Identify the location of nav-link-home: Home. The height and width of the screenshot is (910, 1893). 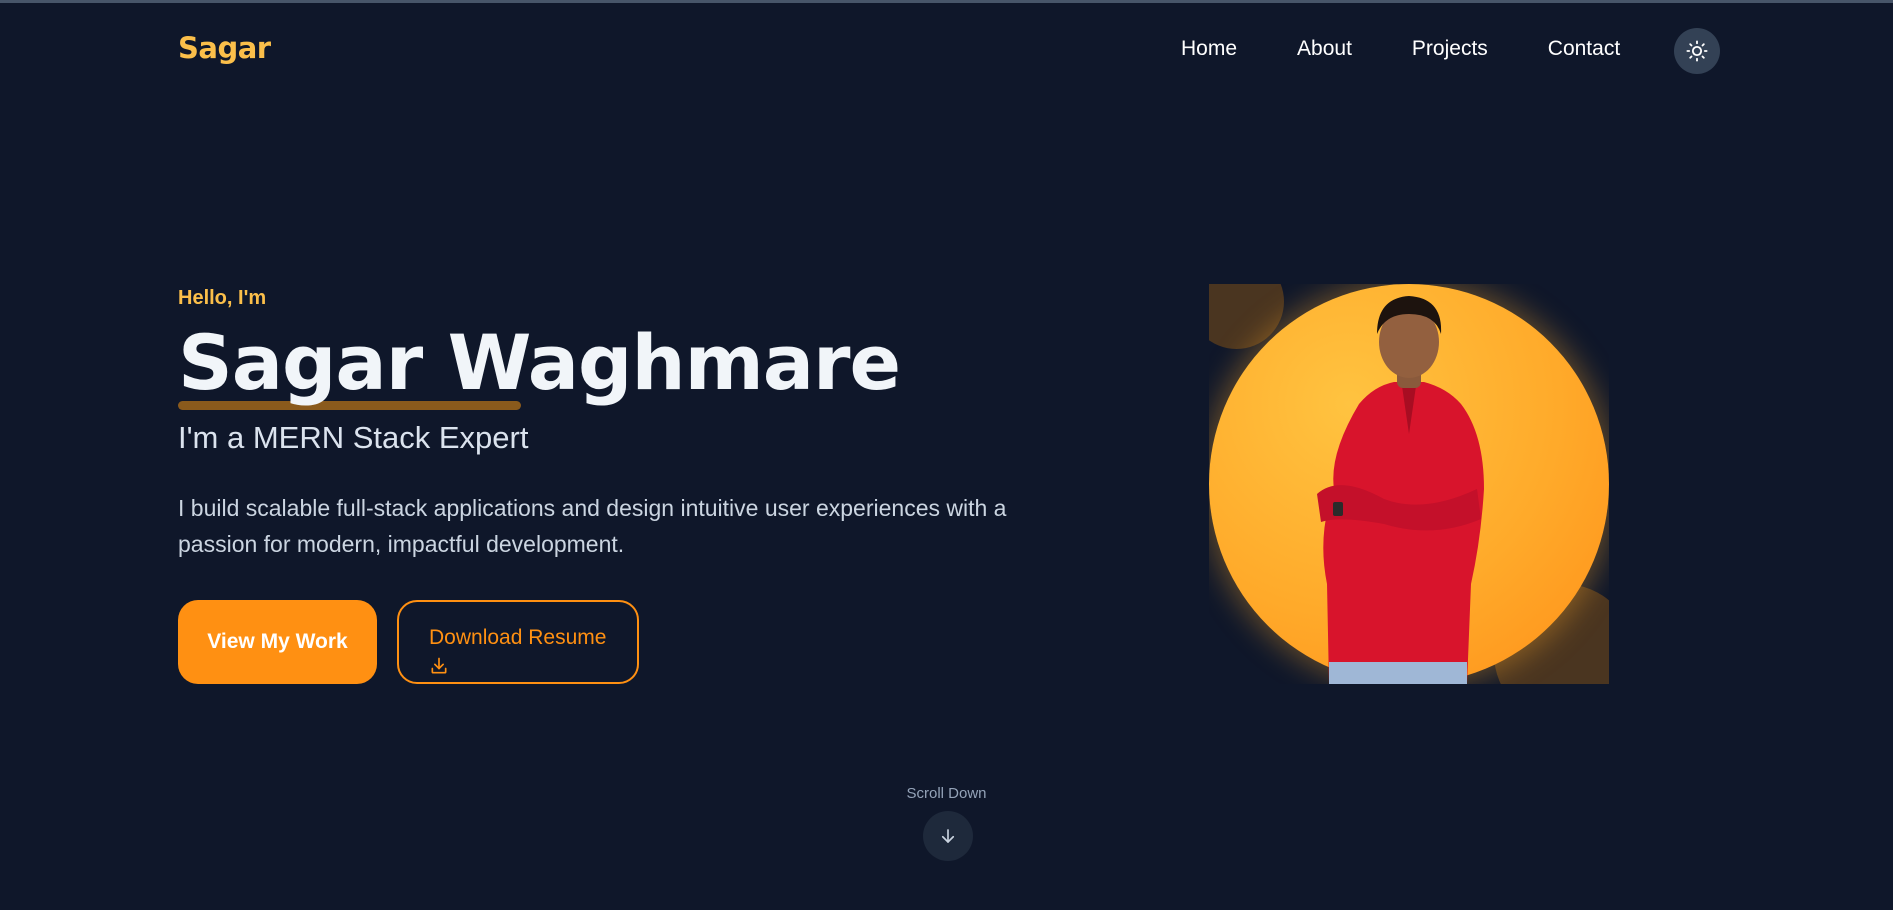
(1209, 49).